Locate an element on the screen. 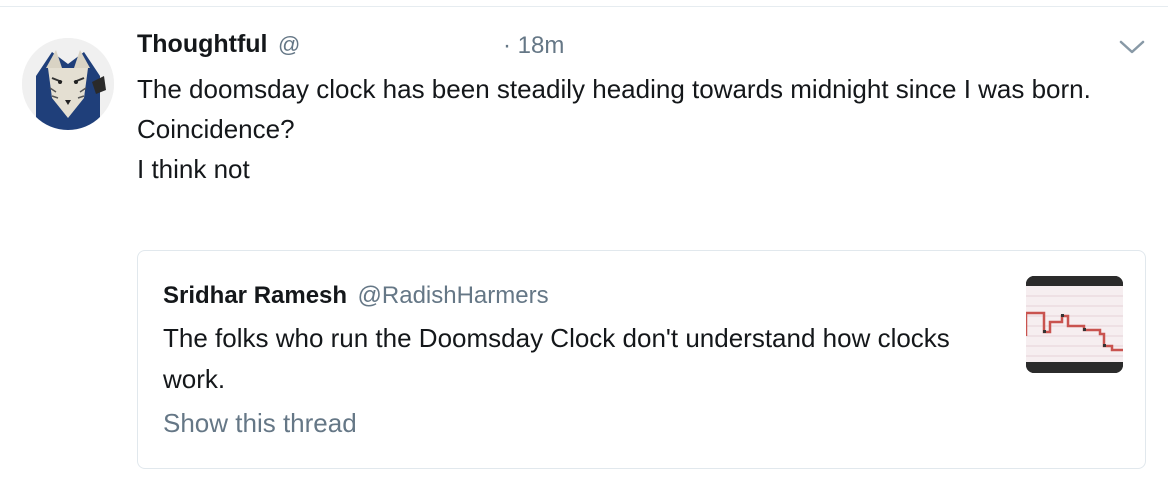 The height and width of the screenshot is (492, 1168). wolf-avatar-icon is located at coordinates (68, 84).